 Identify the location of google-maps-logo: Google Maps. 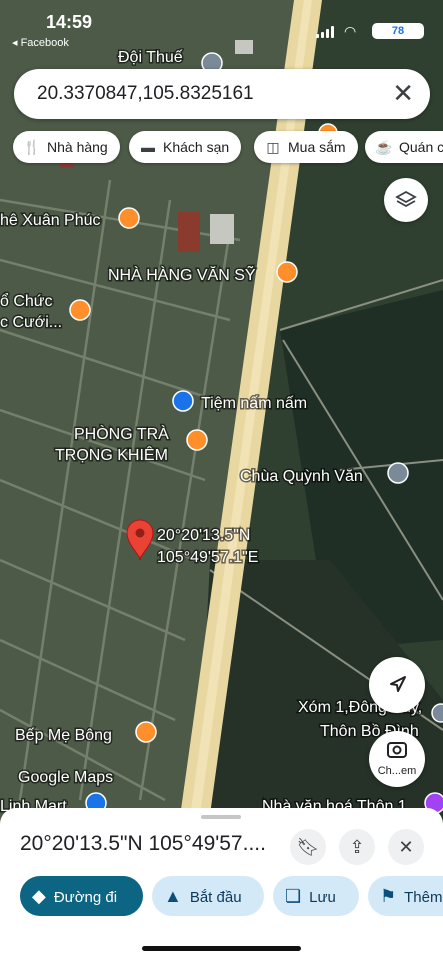
(65, 777).